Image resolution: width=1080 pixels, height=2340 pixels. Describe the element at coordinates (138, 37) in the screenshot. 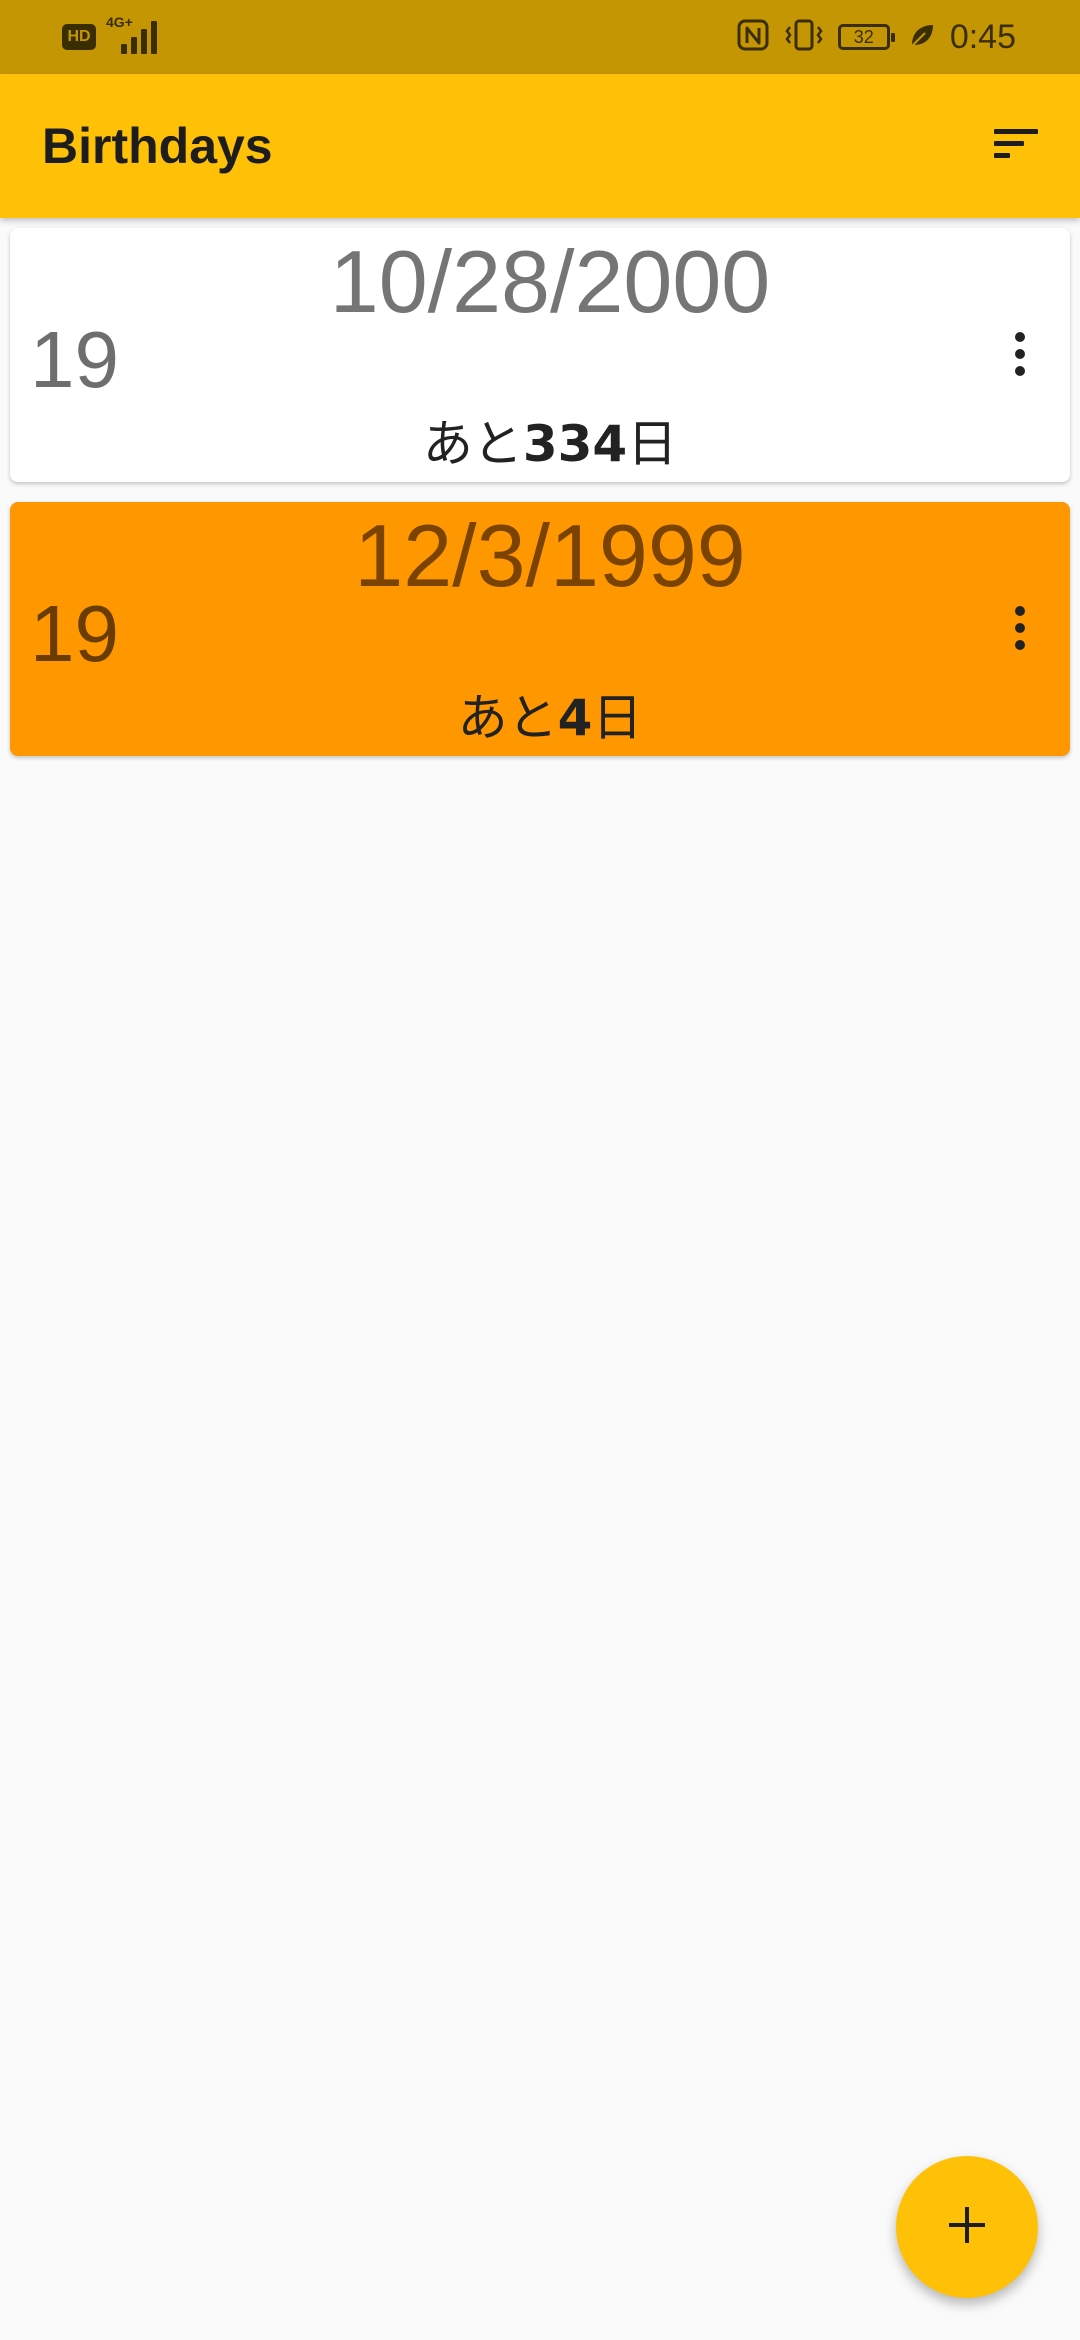

I see `signal-icon` at that location.